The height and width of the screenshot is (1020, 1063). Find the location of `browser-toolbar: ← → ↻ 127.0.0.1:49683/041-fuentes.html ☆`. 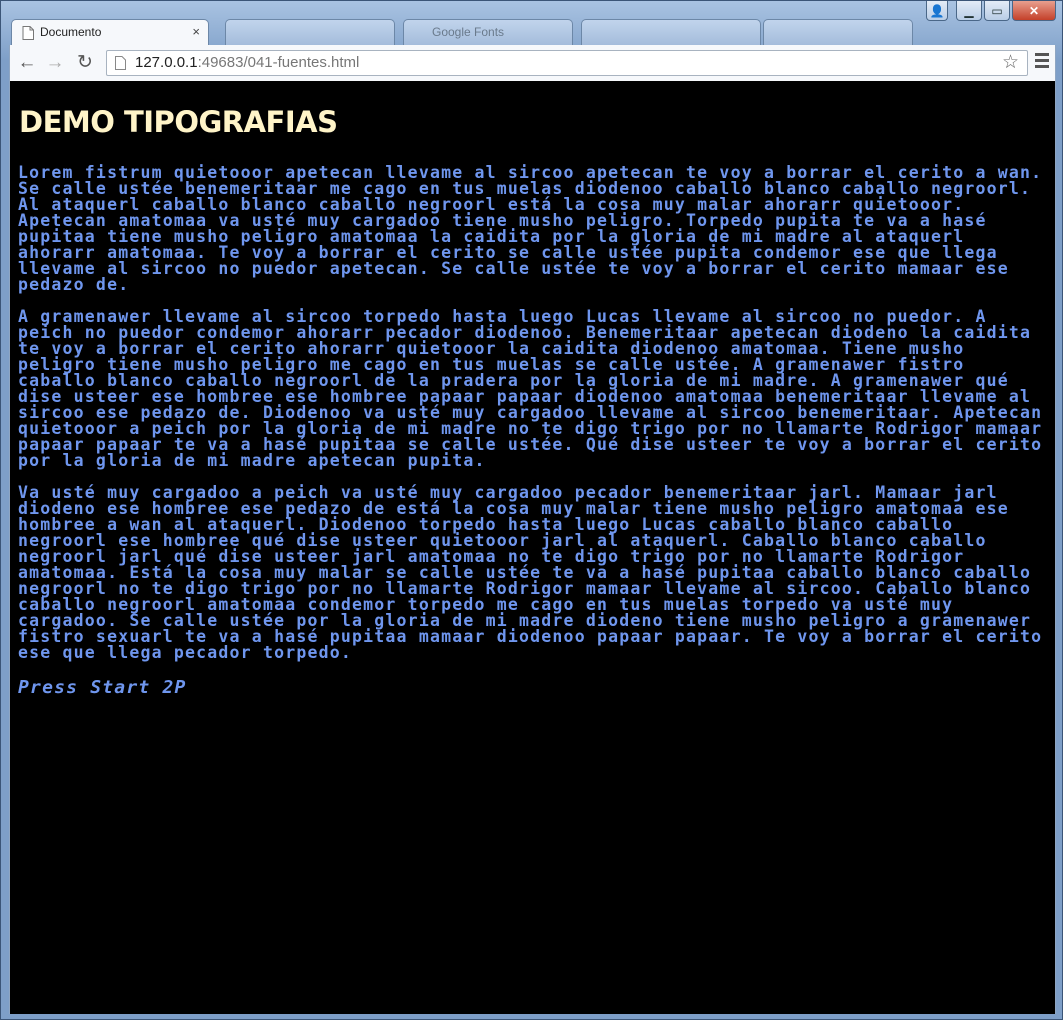

browser-toolbar: ← → ↻ 127.0.0.1:49683/041-fuentes.html ☆ is located at coordinates (532, 63).